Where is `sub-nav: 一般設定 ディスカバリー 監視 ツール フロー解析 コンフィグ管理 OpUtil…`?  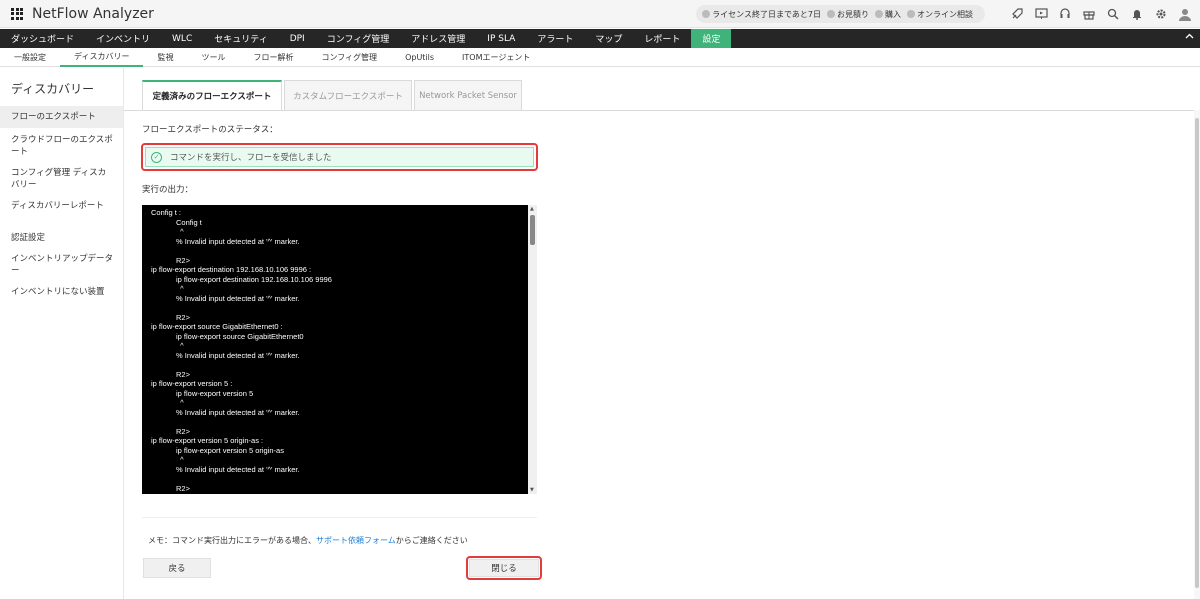
sub-nav: 一般設定 ディスカバリー 監視 ツール フロー解析 コンフィグ管理 OpUtil… is located at coordinates (600, 57).